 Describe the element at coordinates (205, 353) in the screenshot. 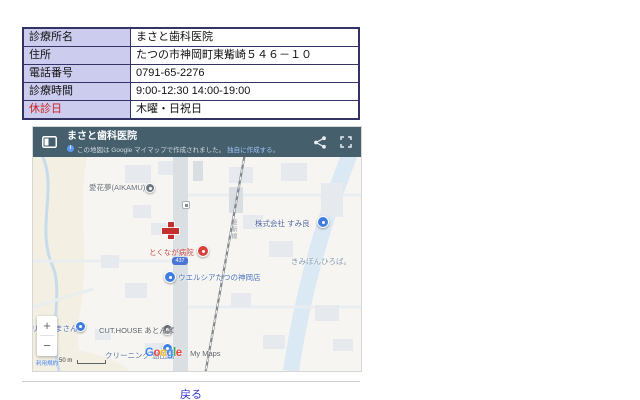

I see `my-maps-label: My Maps` at that location.